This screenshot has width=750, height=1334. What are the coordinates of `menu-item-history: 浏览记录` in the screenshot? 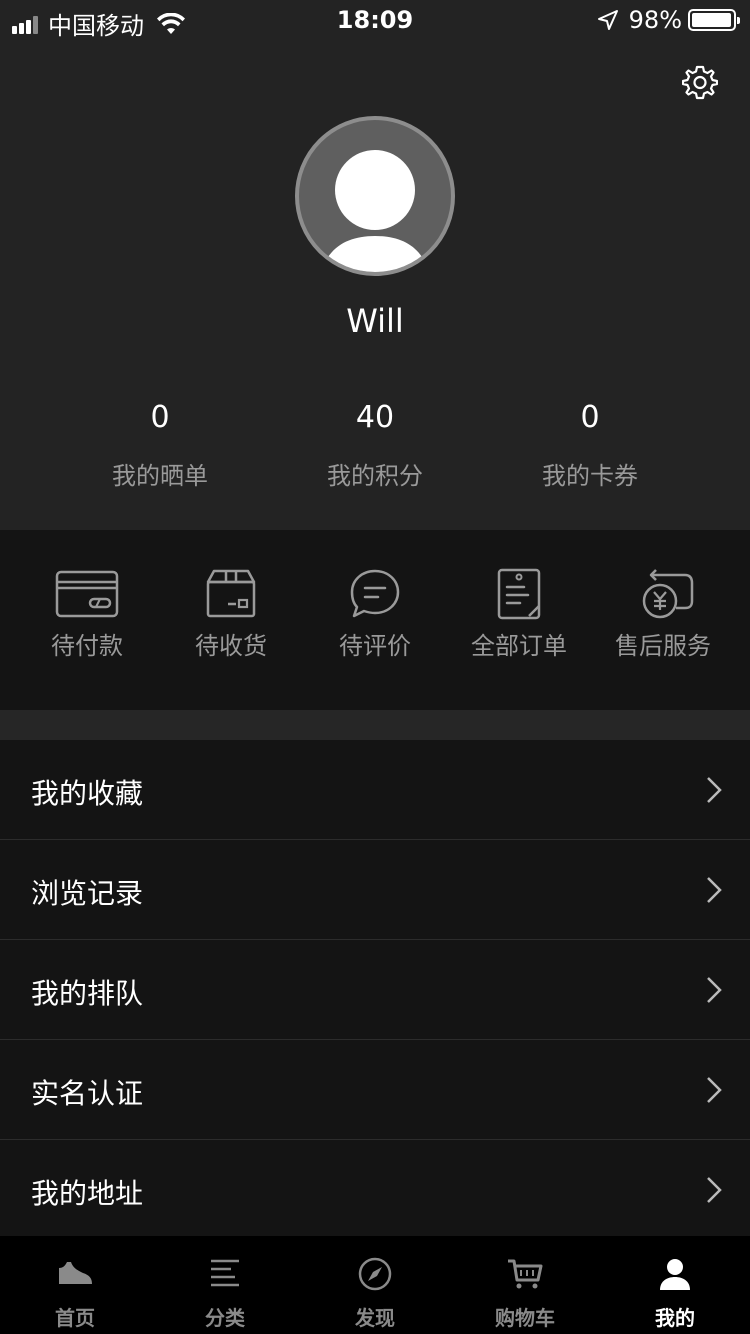 It's located at (375, 890).